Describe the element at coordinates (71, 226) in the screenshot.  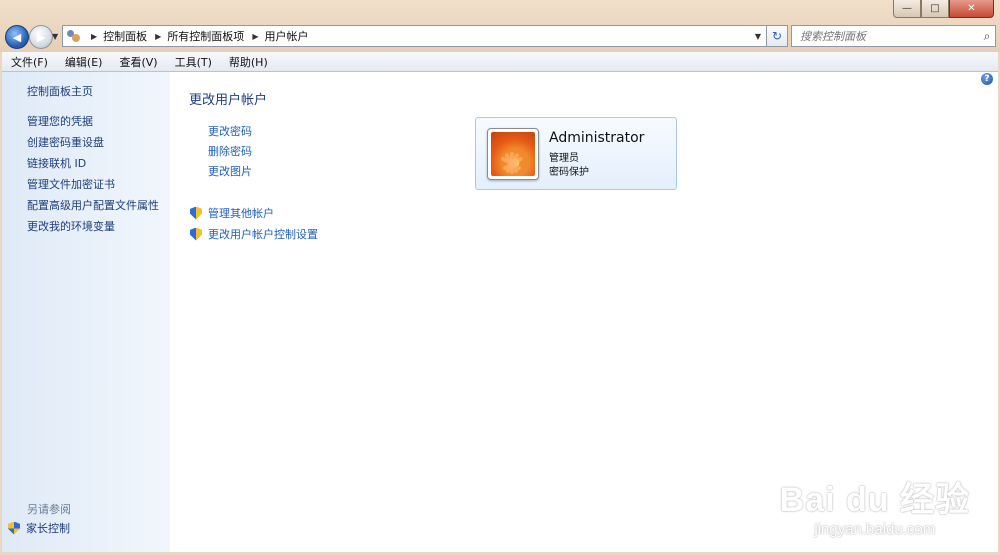
I see `sidebar-item-environment-variables: 更改我的环境变量` at that location.